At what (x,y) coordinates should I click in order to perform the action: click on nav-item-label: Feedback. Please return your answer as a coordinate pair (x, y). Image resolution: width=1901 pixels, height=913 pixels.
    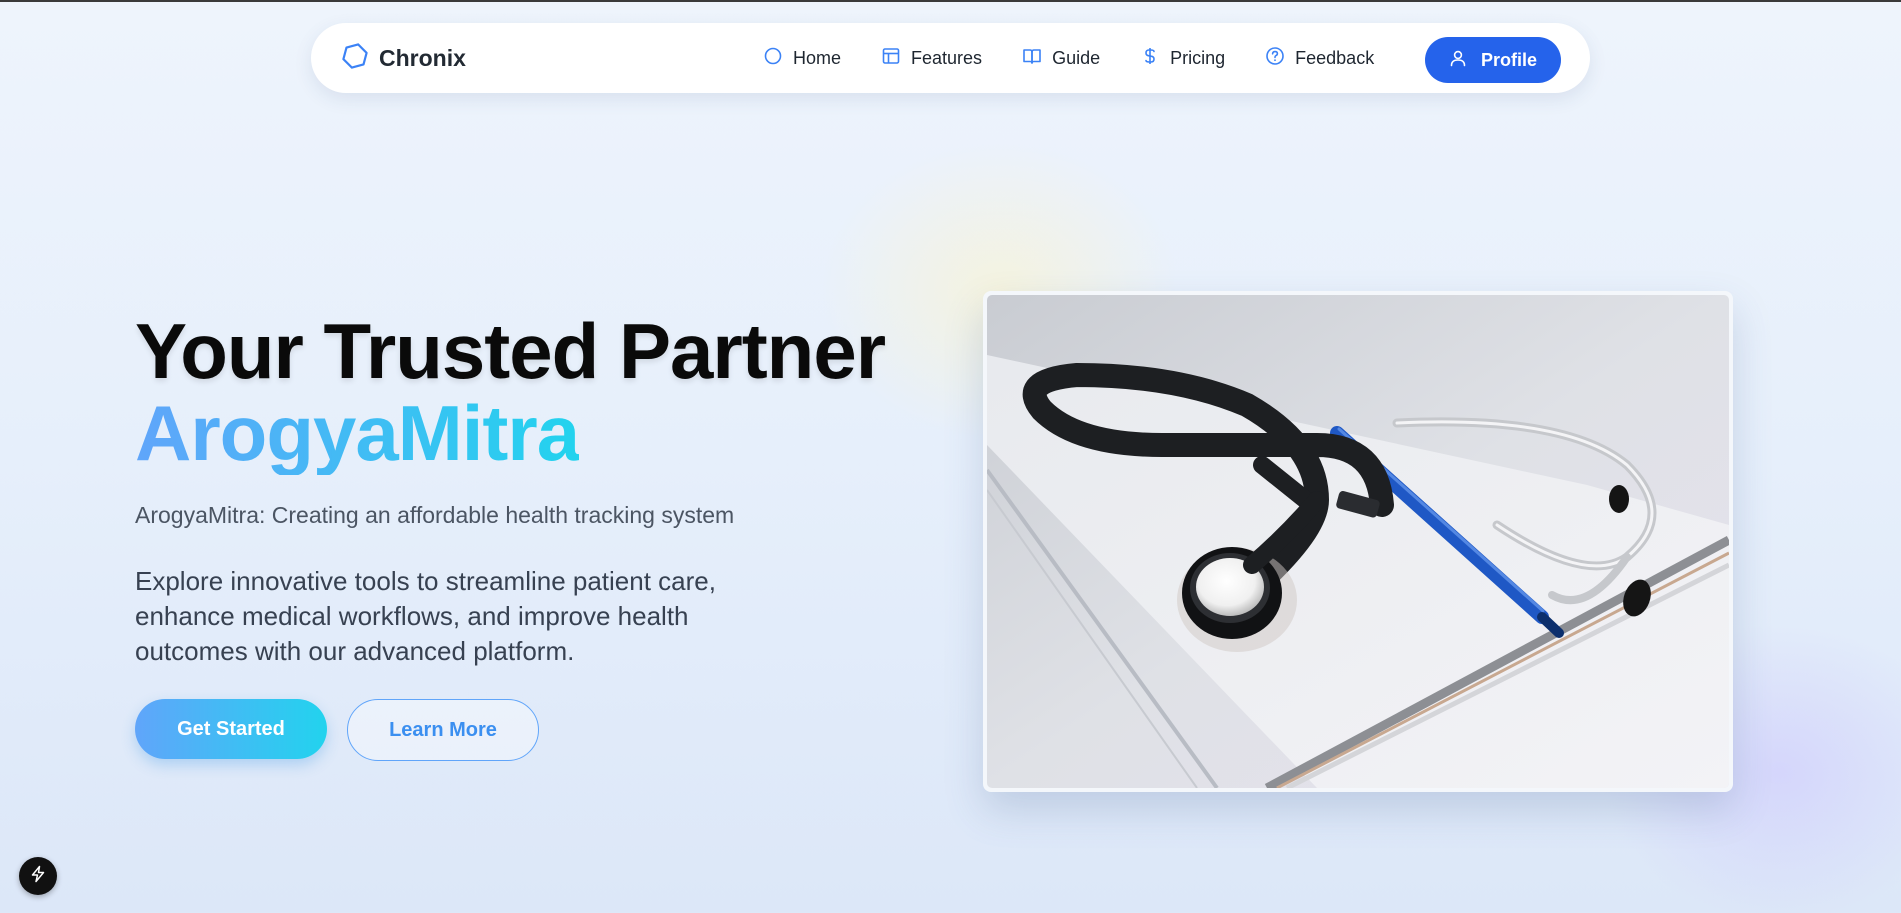
    Looking at the image, I should click on (1335, 57).